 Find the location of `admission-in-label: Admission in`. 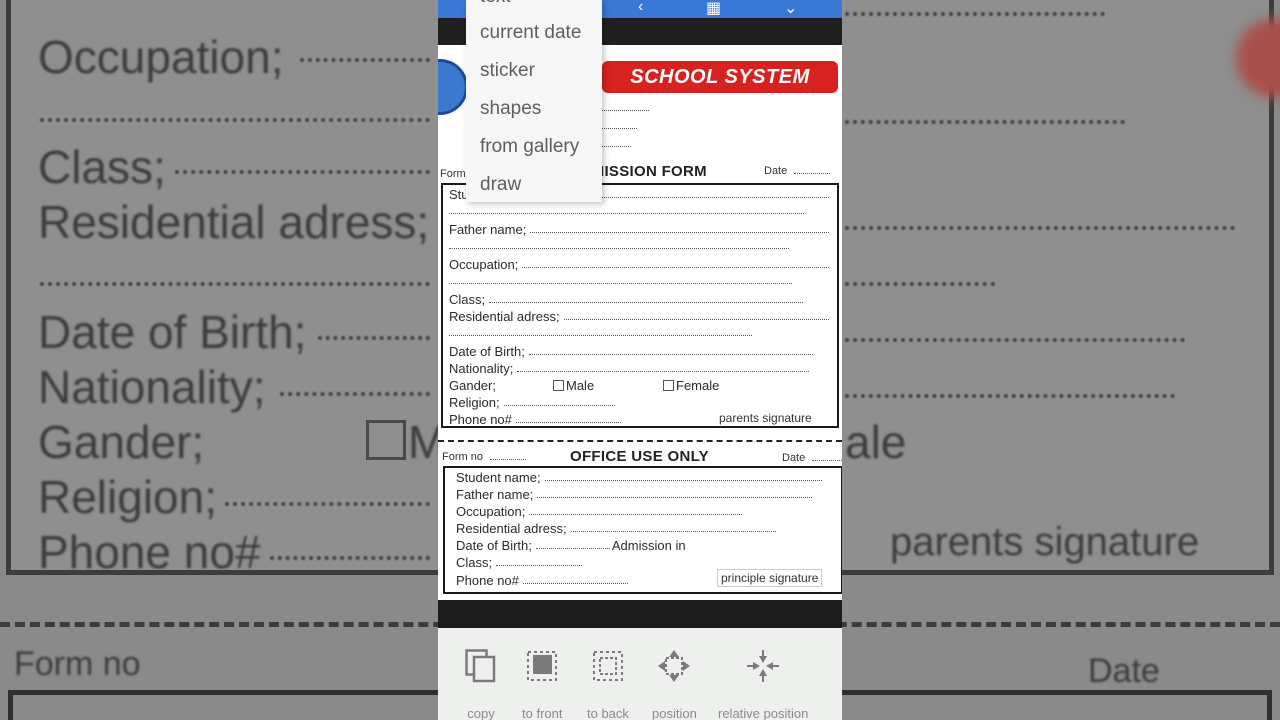

admission-in-label: Admission in is located at coordinates (648, 545).